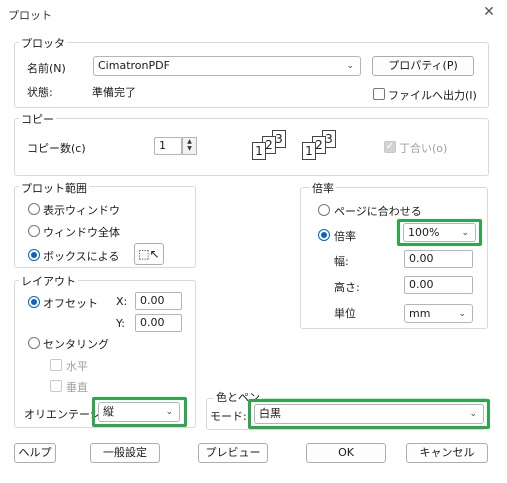 Image resolution: width=507 pixels, height=483 pixels. I want to click on plotter-group-label: プロッタ, so click(43, 43).